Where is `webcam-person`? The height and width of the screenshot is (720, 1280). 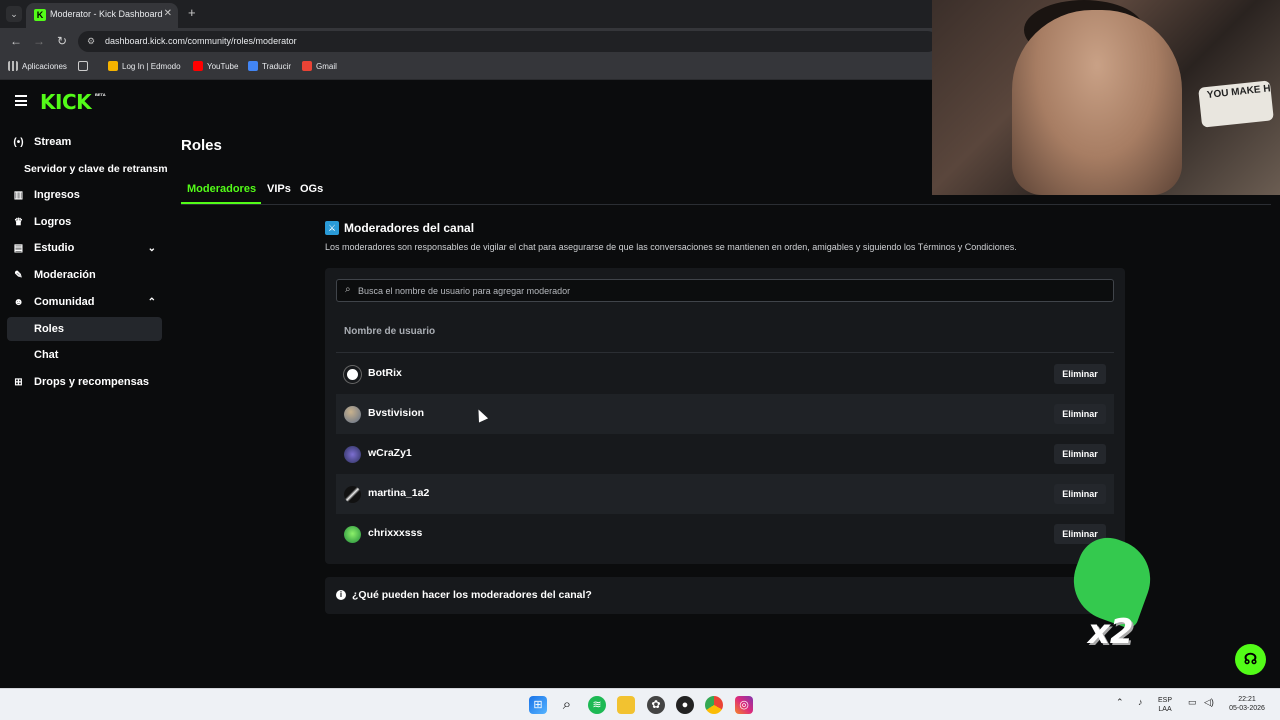 webcam-person is located at coordinates (1097, 102).